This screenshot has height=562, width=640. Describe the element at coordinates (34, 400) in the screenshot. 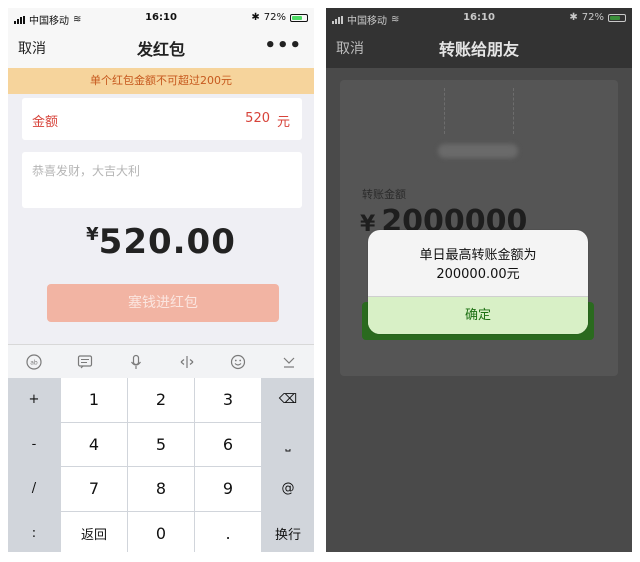

I see `key-0: +` at that location.